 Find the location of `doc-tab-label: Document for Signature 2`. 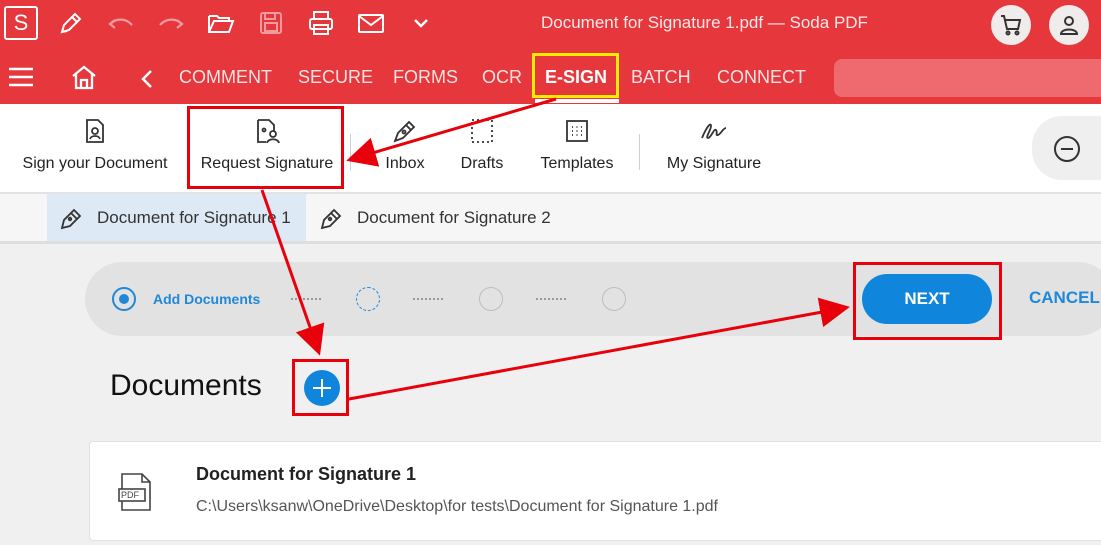

doc-tab-label: Document for Signature 2 is located at coordinates (454, 217).